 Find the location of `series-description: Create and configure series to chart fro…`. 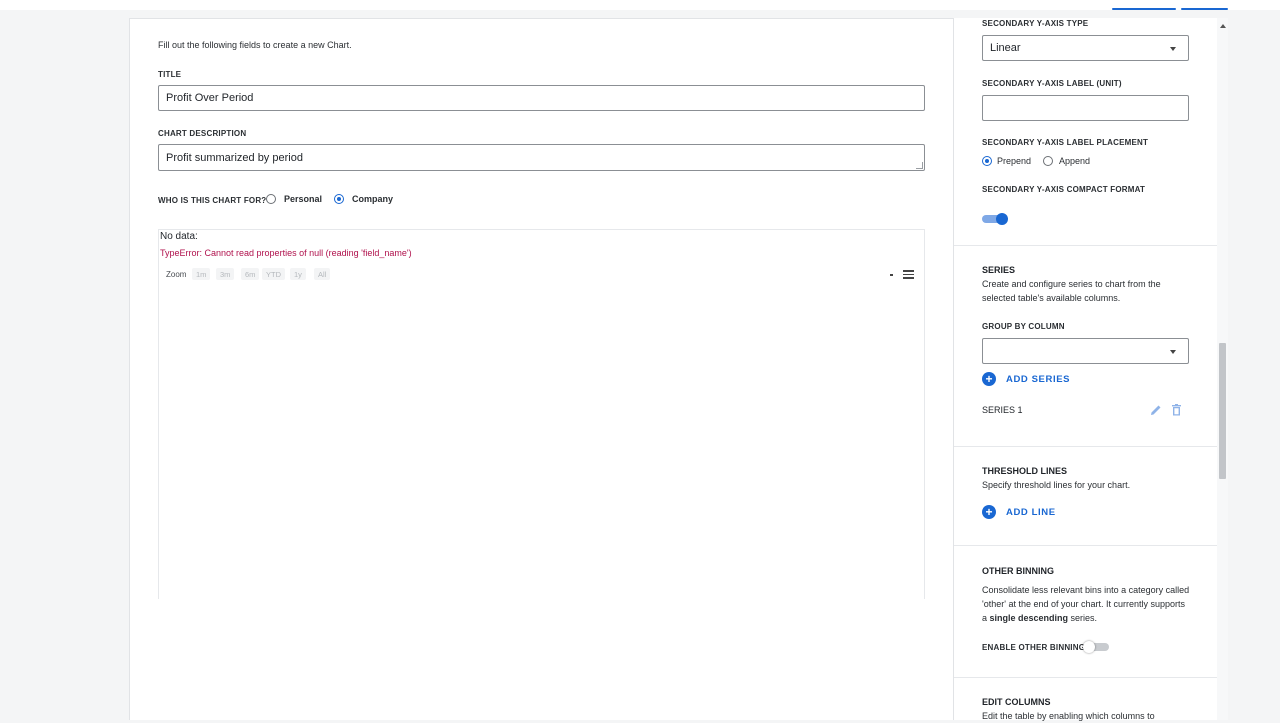

series-description: Create and configure series to chart fro… is located at coordinates (1071, 291).